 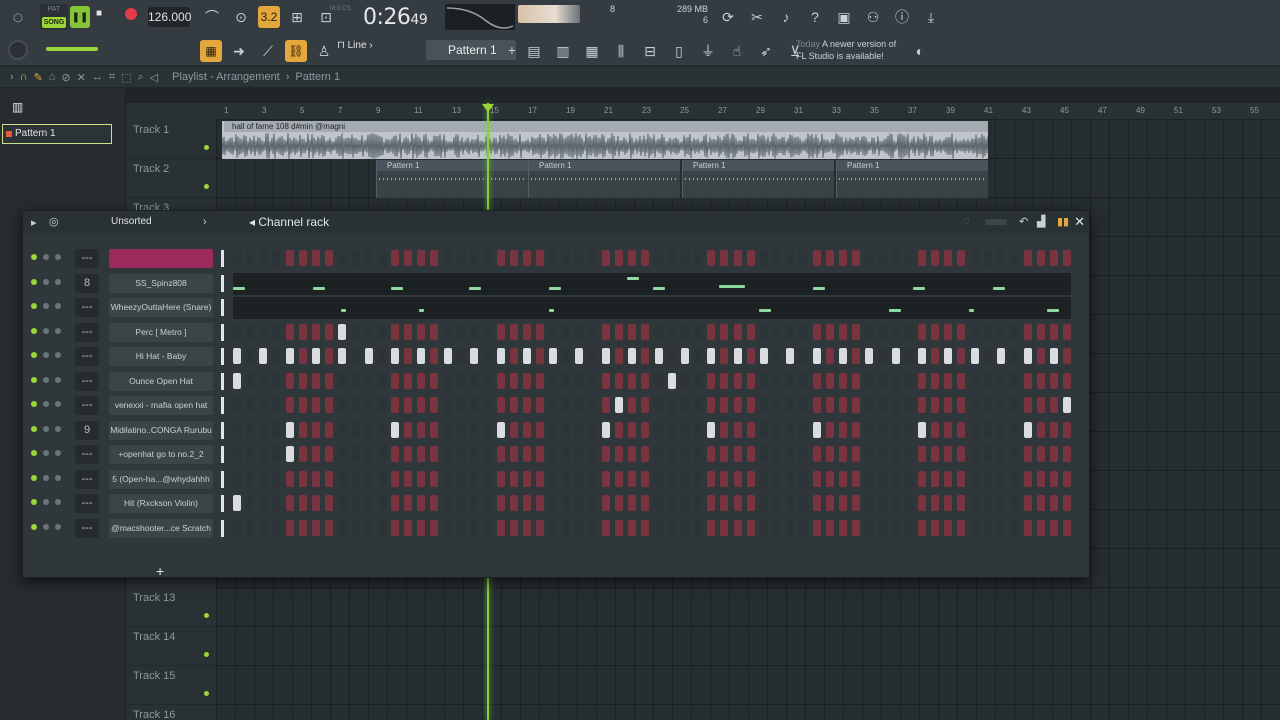 What do you see at coordinates (222, 356) in the screenshot?
I see `channel-select-indicator` at bounding box center [222, 356].